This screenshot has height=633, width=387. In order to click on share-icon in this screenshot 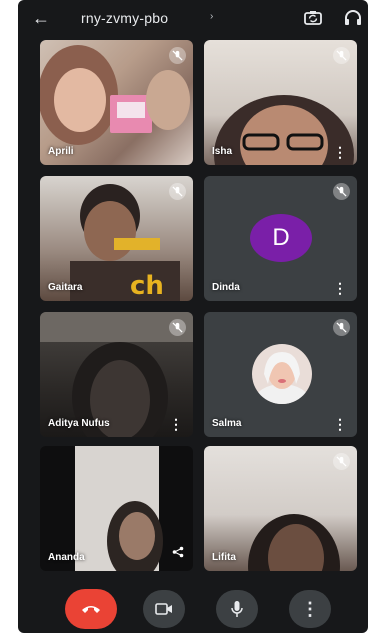, I will do `click(178, 554)`.